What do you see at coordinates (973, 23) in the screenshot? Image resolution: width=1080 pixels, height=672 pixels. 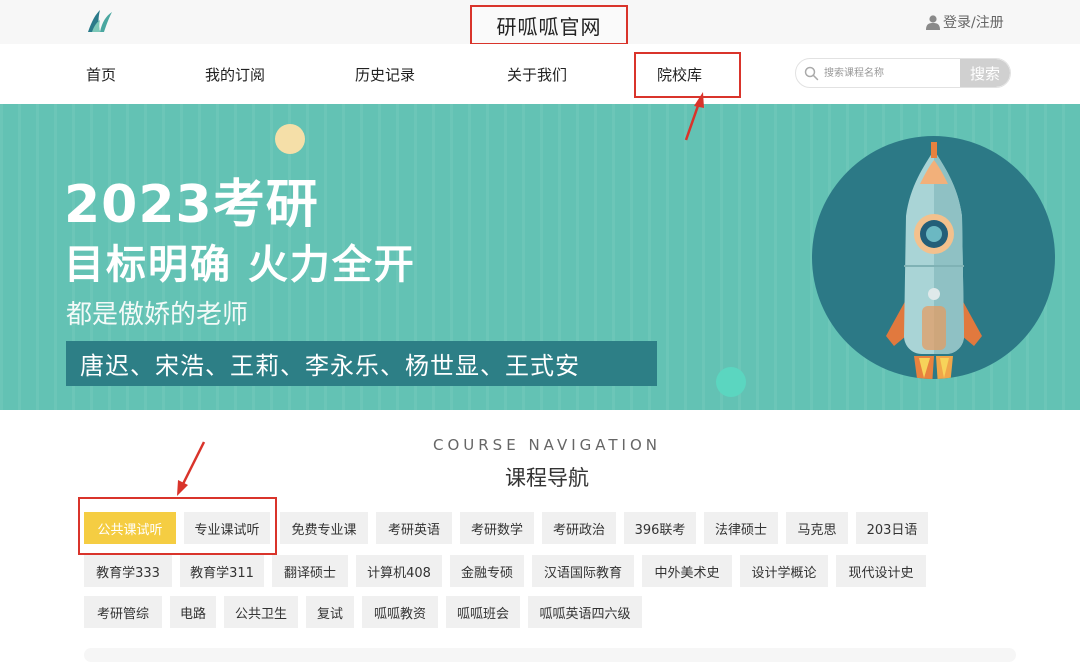 I see `login-register-label: 登录/注册` at bounding box center [973, 23].